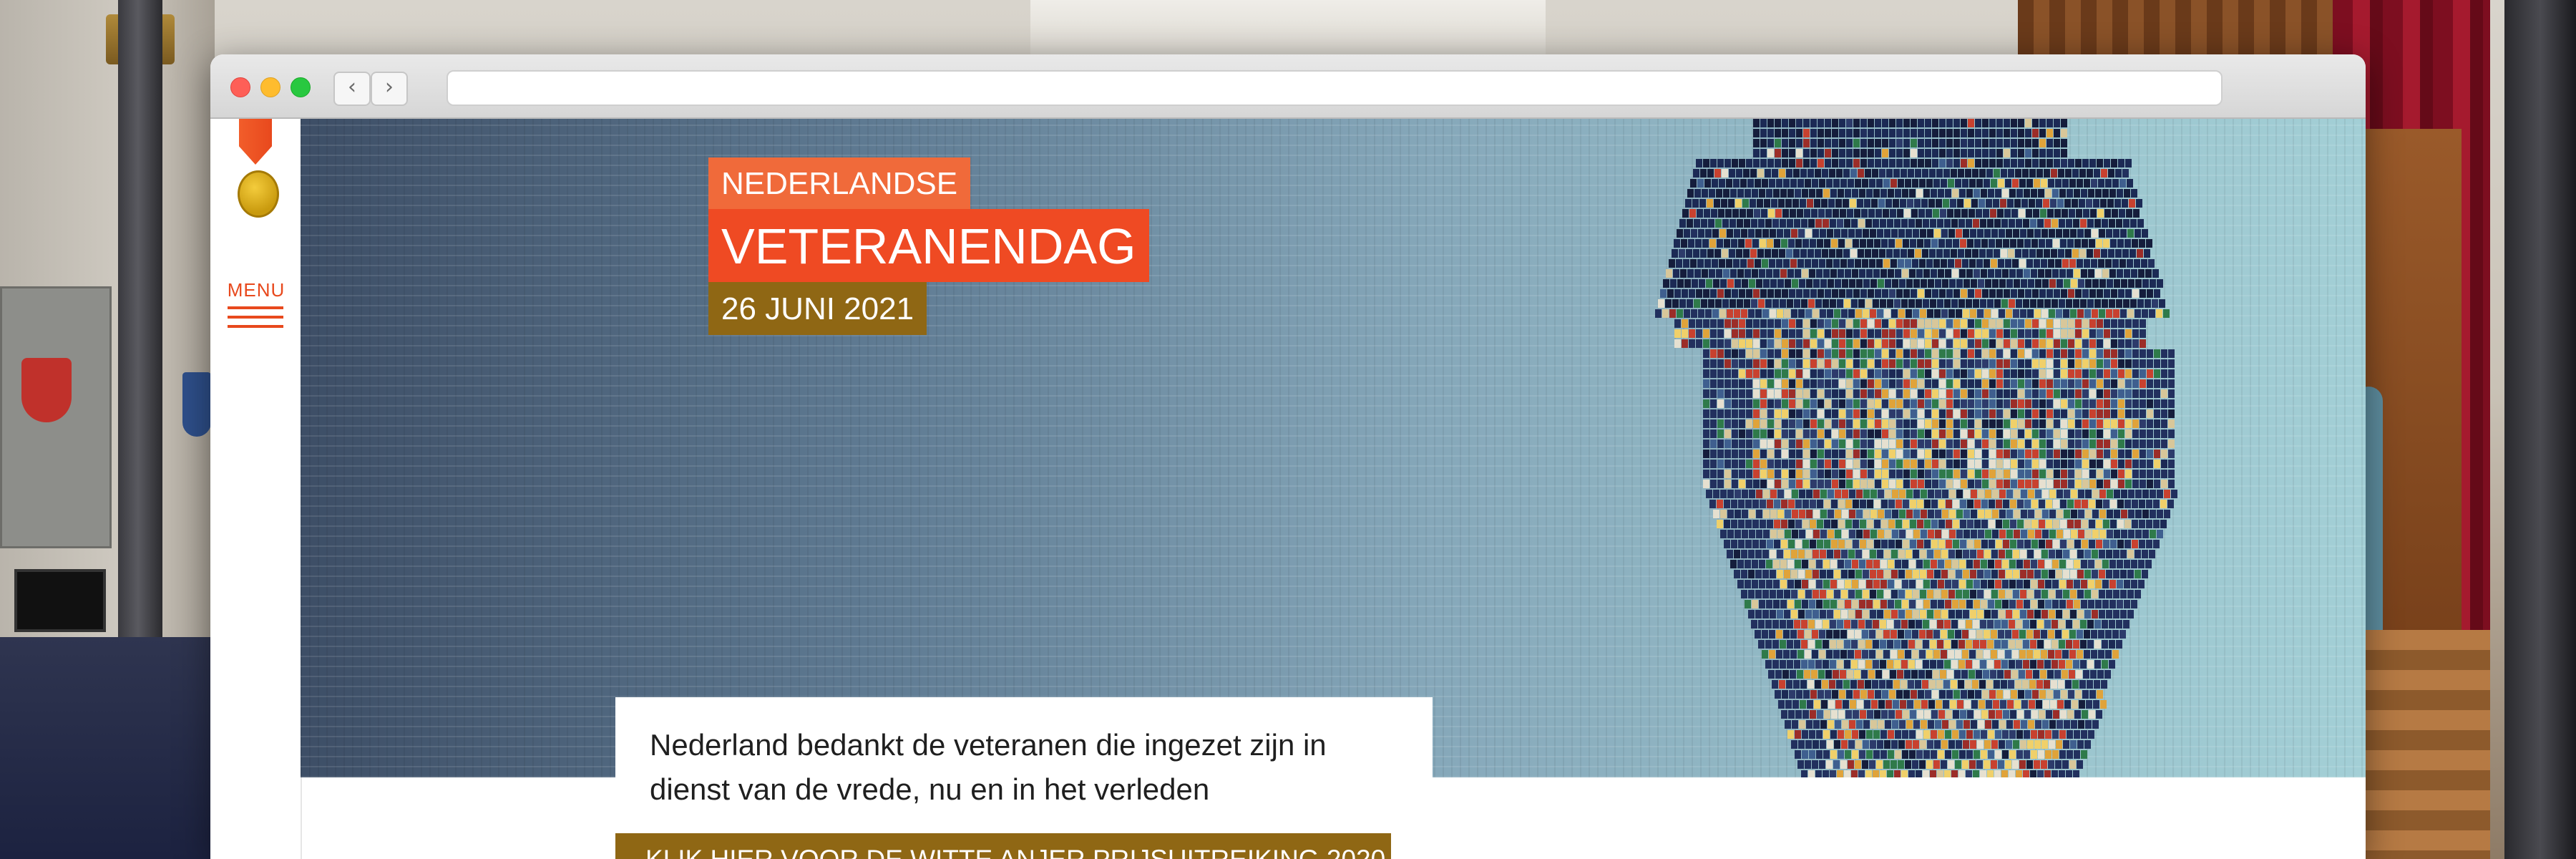 The width and height of the screenshot is (2576, 859). What do you see at coordinates (270, 87) in the screenshot?
I see `minimize-window-button` at bounding box center [270, 87].